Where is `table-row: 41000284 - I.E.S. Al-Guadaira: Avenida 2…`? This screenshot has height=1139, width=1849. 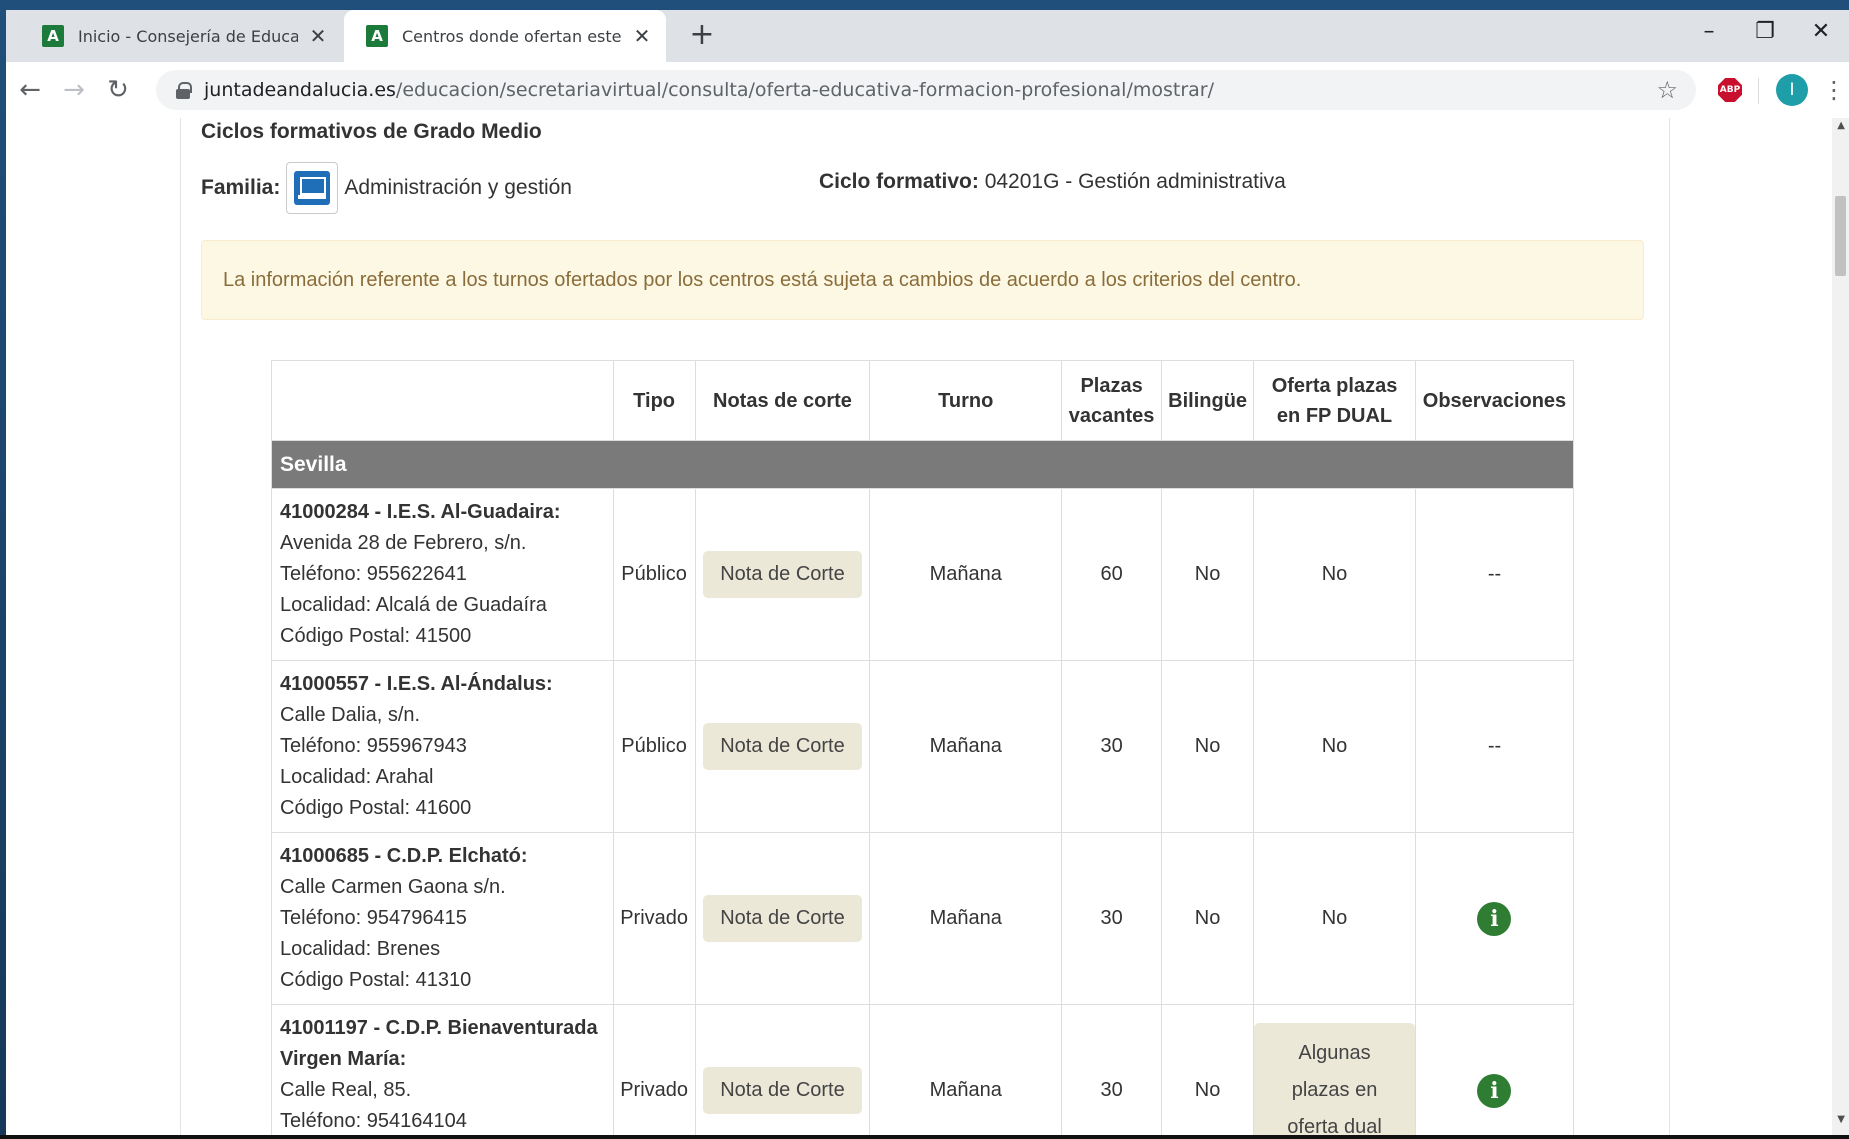
table-row: 41000284 - I.E.S. Al-Guadaira: Avenida 2… is located at coordinates (923, 574).